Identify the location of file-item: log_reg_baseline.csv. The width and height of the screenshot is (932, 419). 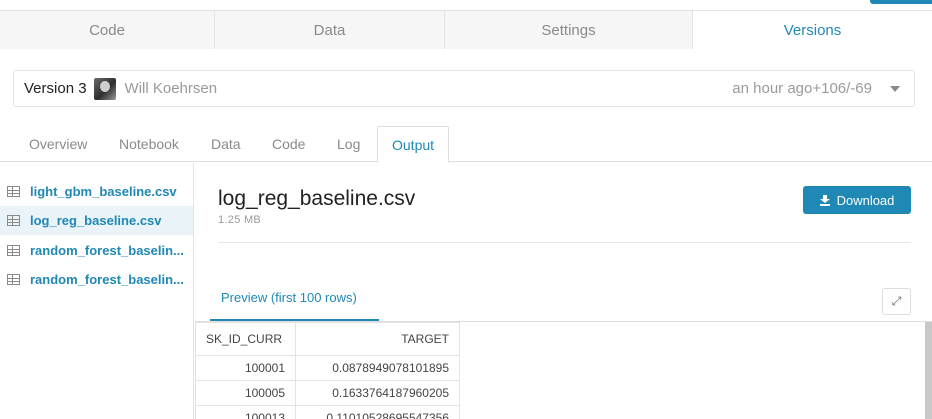
(96, 220).